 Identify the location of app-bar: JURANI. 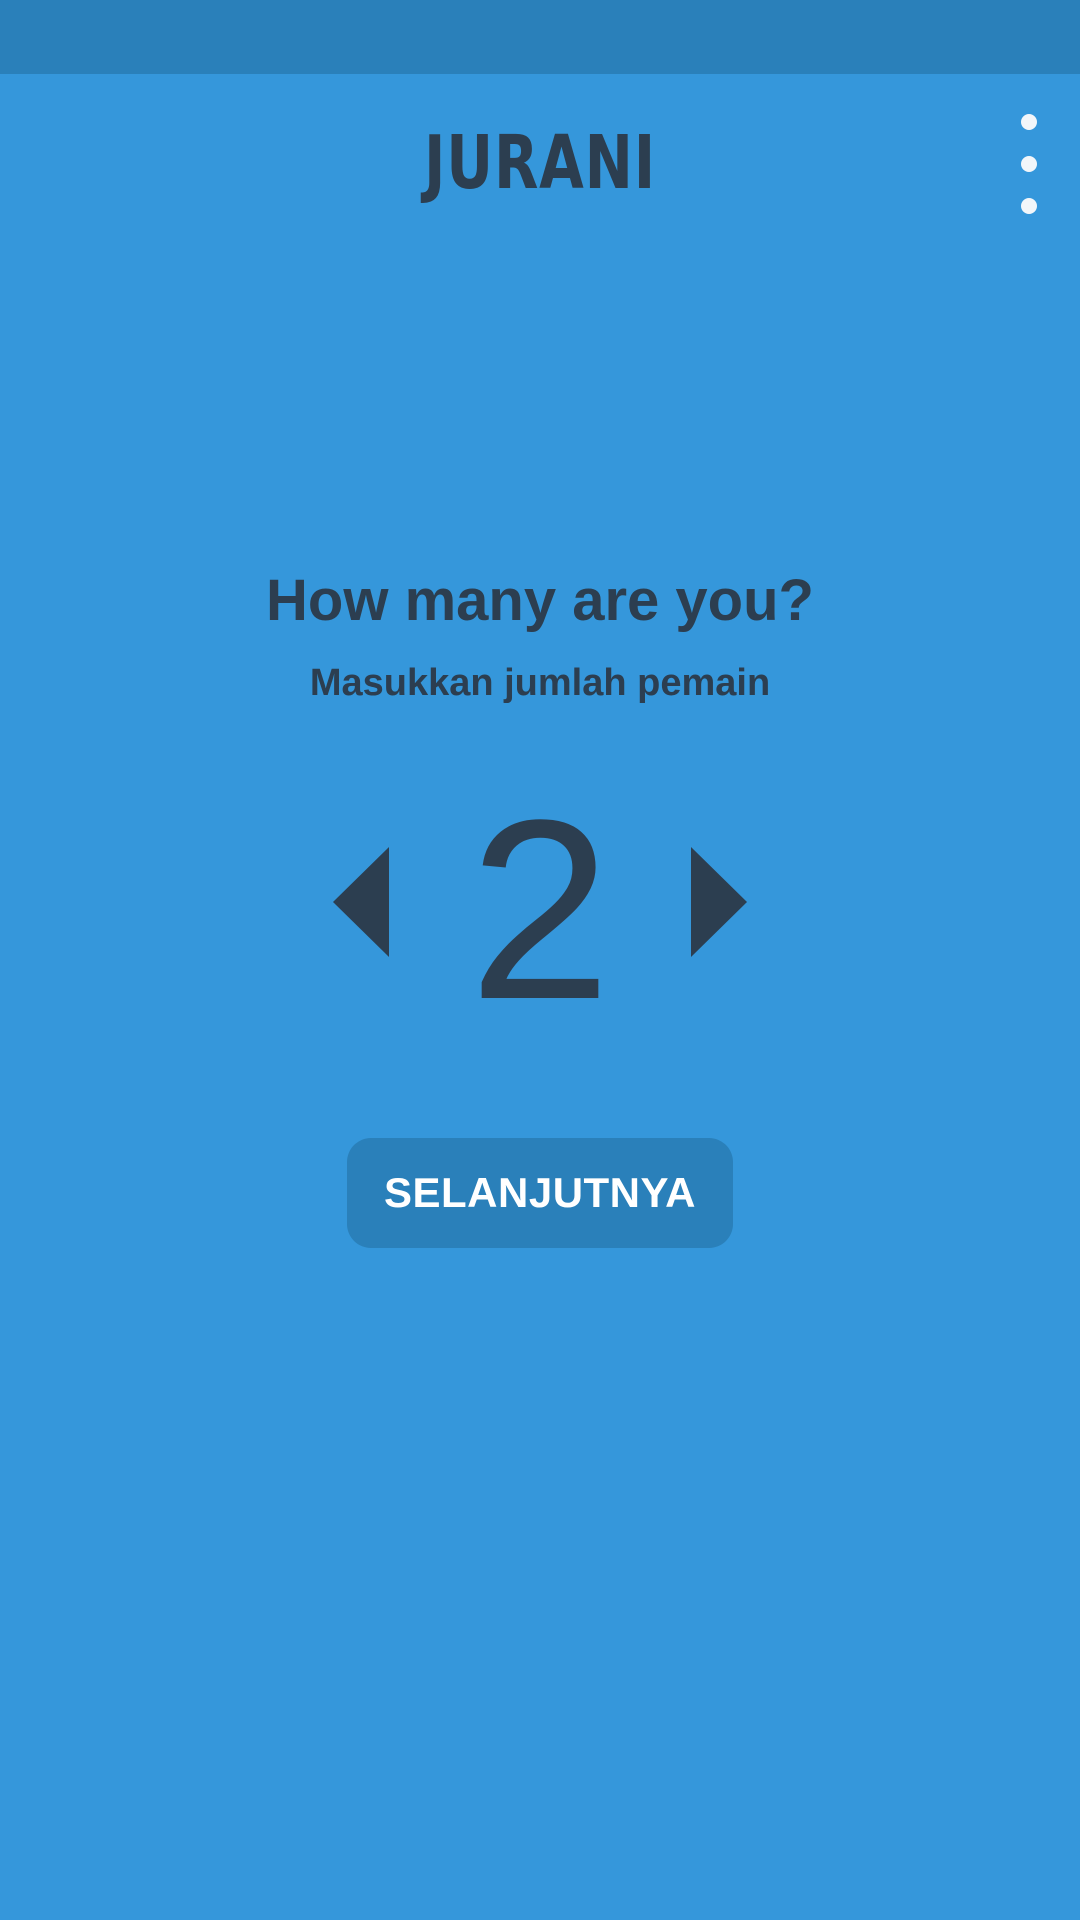
(540, 159).